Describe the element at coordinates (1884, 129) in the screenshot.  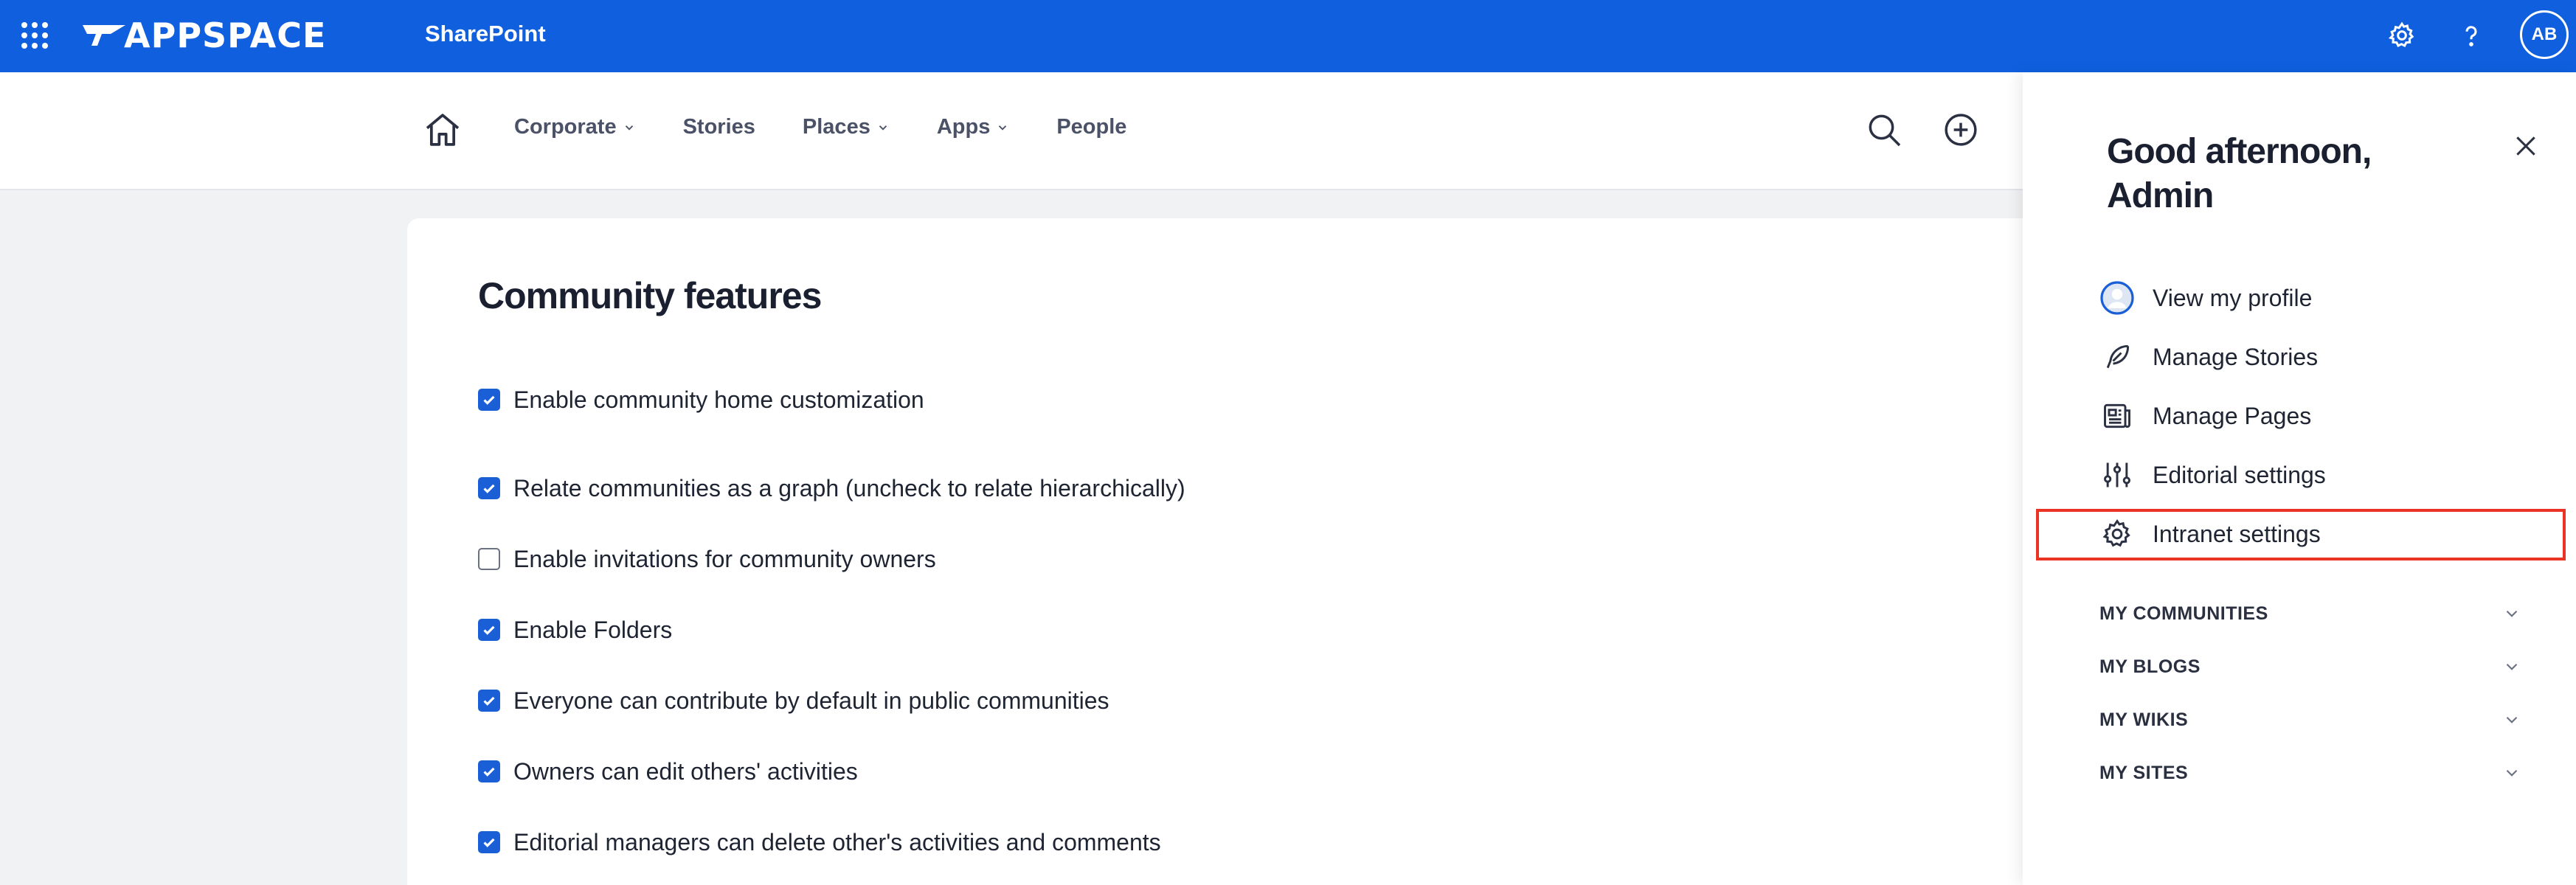
I see `search-icon` at that location.